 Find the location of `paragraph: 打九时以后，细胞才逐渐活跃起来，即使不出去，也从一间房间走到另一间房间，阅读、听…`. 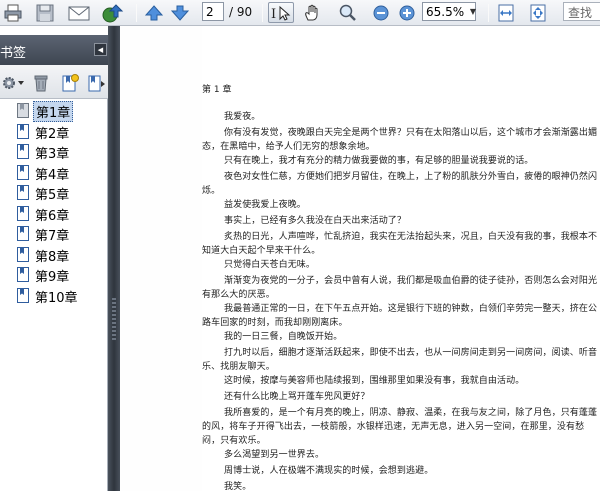

paragraph: 打九时以后，细胞才逐渐活跃起来，即使不出去，也从一间房间走到另一间房间，阅读、听… is located at coordinates (400, 360).